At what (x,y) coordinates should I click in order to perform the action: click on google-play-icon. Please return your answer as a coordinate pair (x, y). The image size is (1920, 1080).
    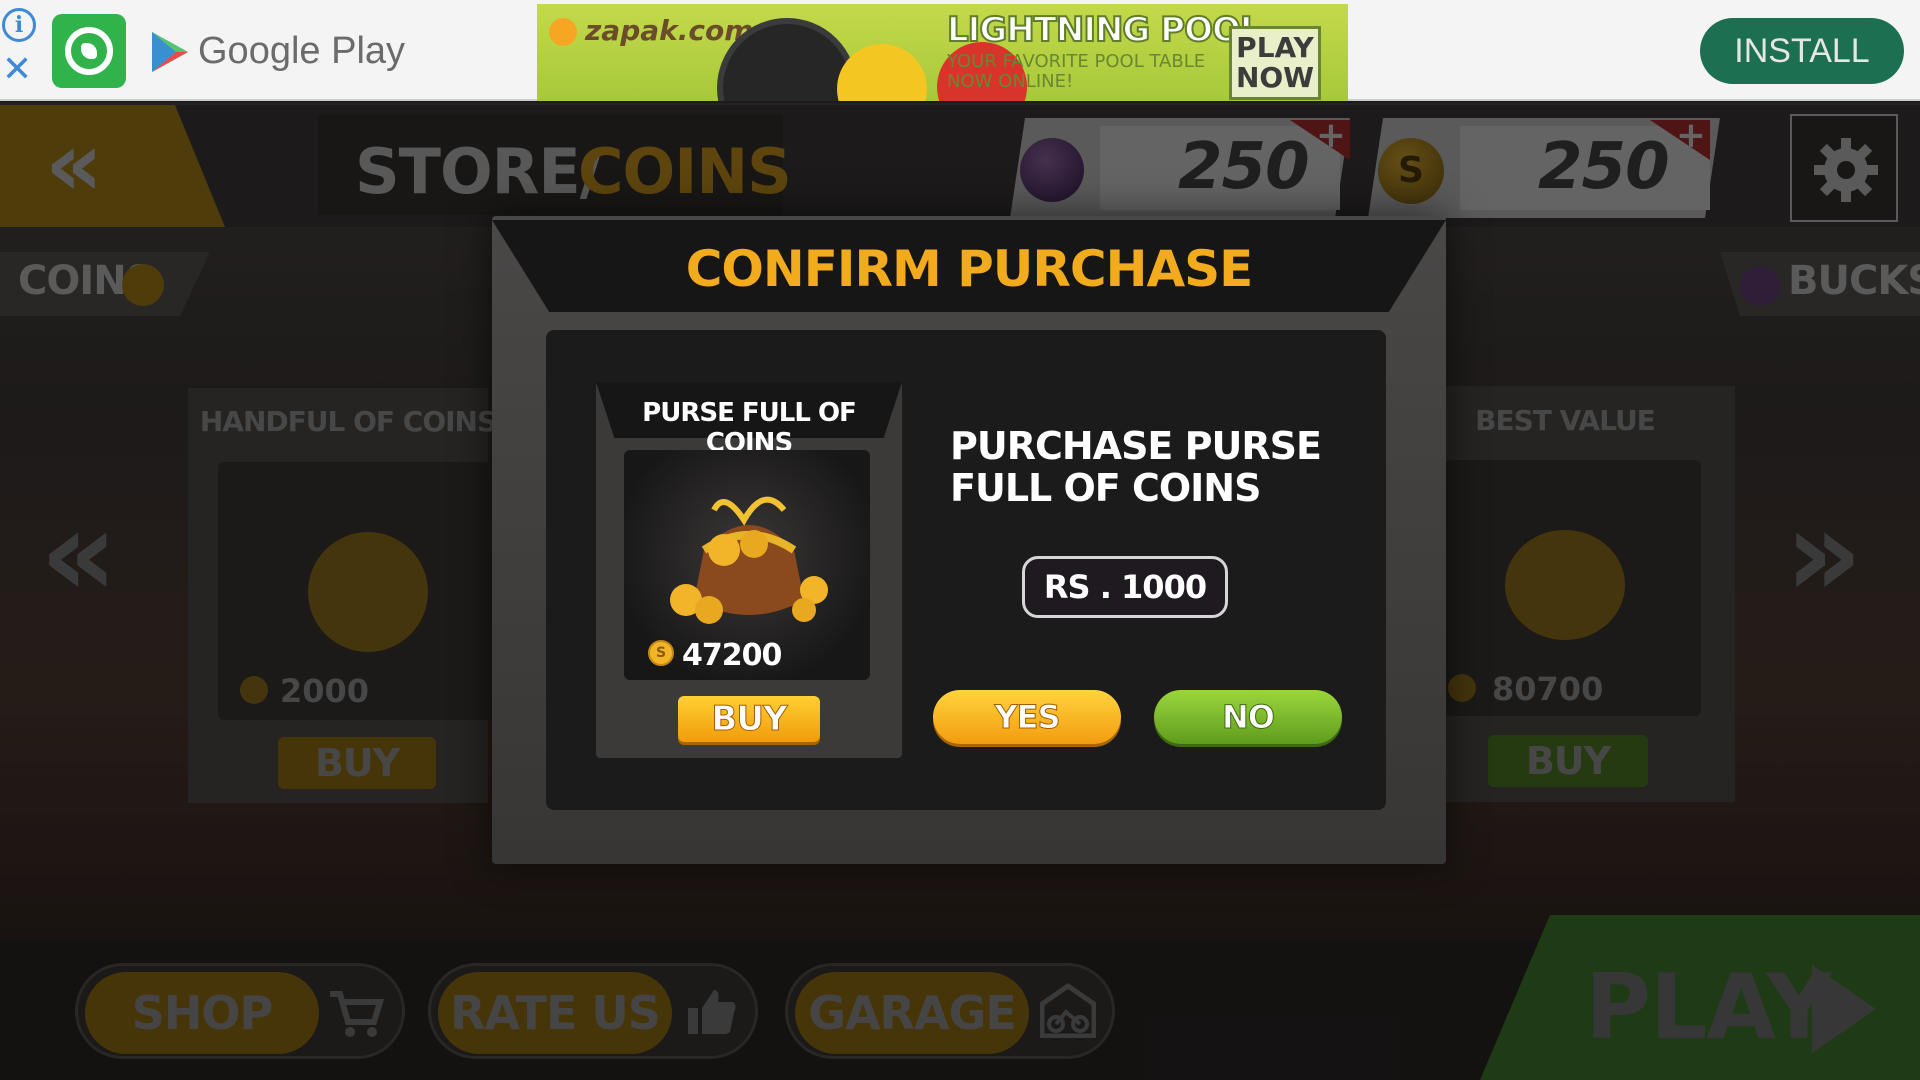
    Looking at the image, I should click on (170, 52).